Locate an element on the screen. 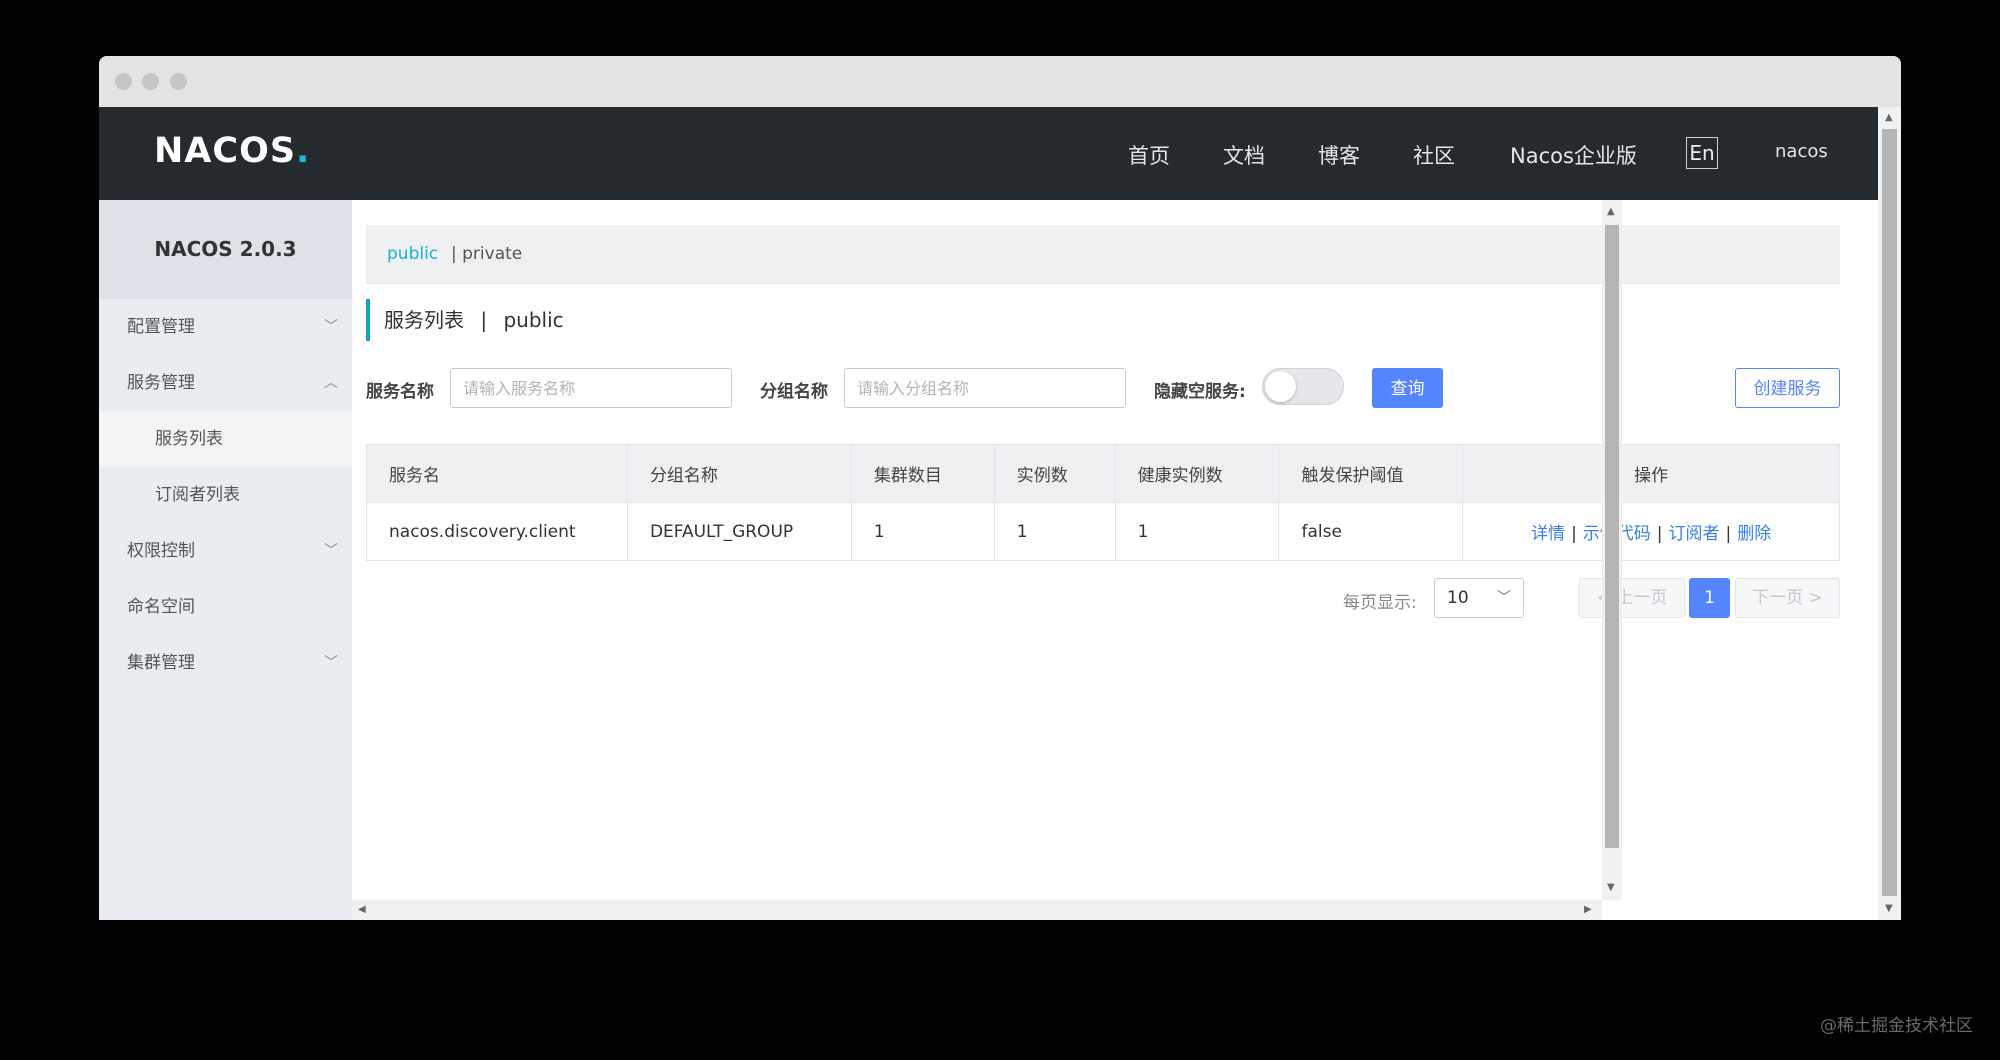 The height and width of the screenshot is (1060, 2000). page-title: 服务列表 | public is located at coordinates (465, 320).